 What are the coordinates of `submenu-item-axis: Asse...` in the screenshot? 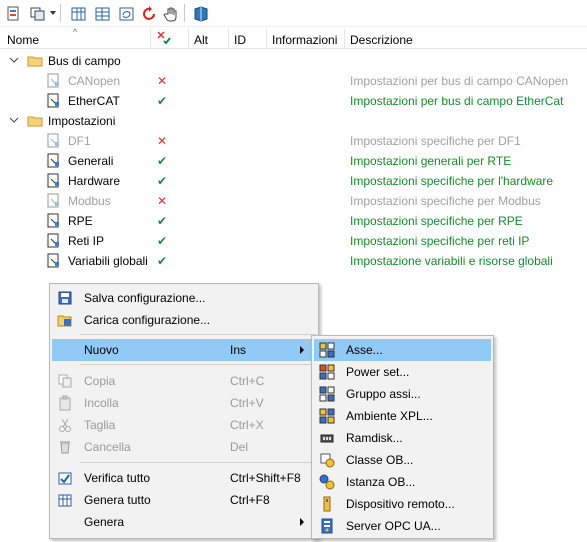 It's located at (402, 350).